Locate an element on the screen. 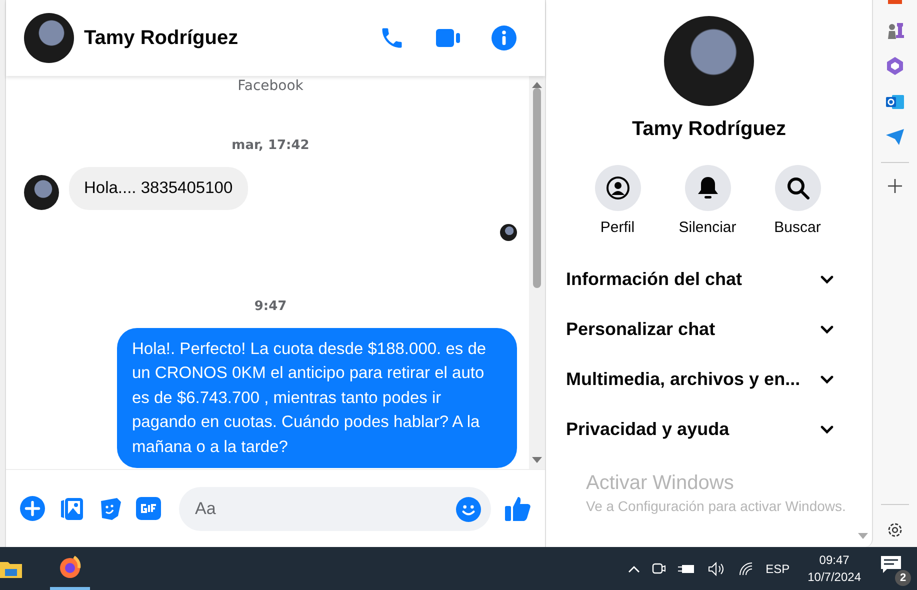 Image resolution: width=917 pixels, height=590 pixels. search-button: Buscar is located at coordinates (798, 200).